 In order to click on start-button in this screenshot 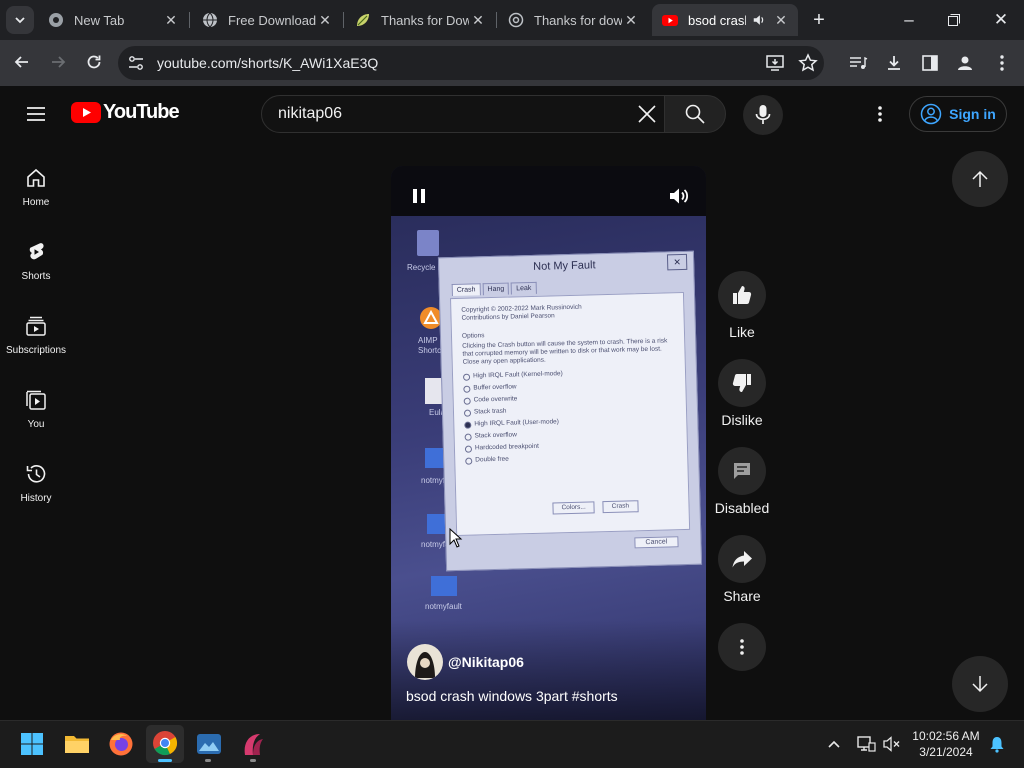, I will do `click(32, 746)`.